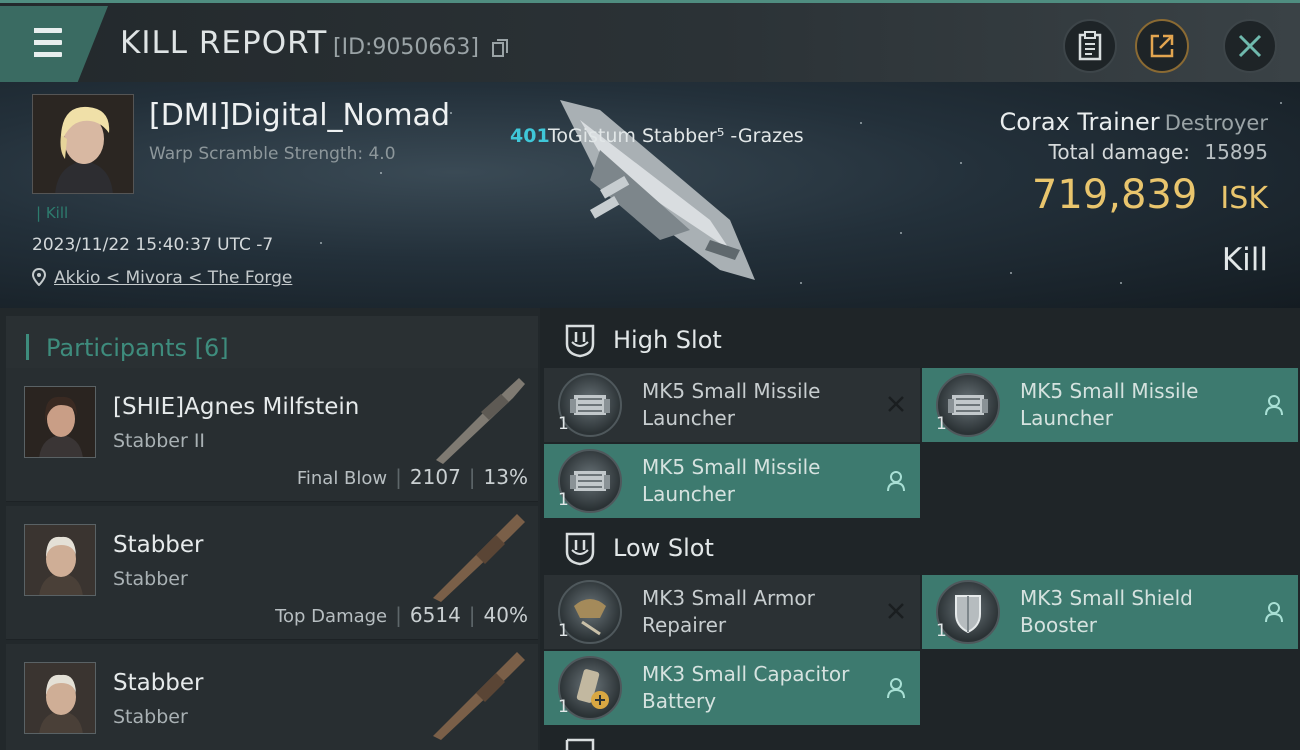  What do you see at coordinates (435, 615) in the screenshot?
I see `participant-damage: 6514` at bounding box center [435, 615].